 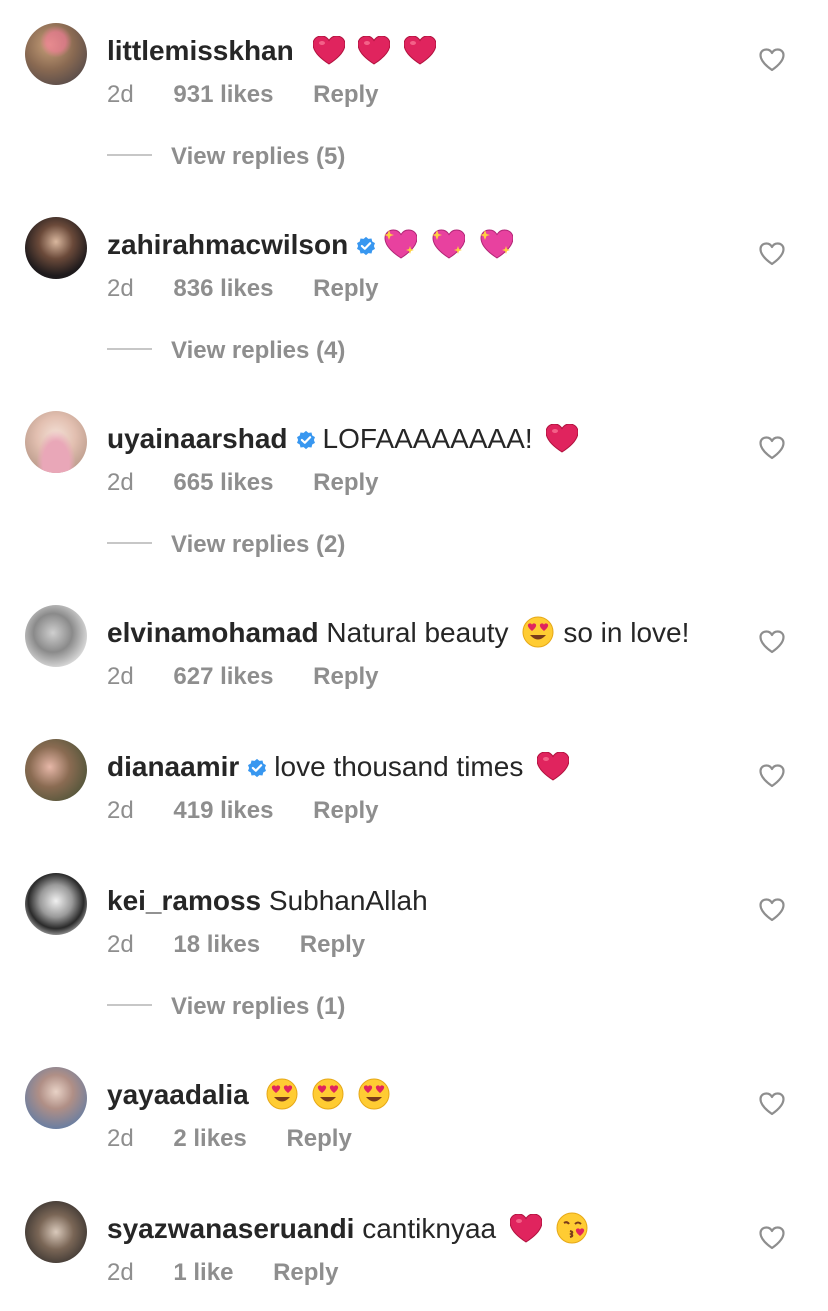 What do you see at coordinates (399, 766) in the screenshot?
I see `comment-text: love thousand times` at bounding box center [399, 766].